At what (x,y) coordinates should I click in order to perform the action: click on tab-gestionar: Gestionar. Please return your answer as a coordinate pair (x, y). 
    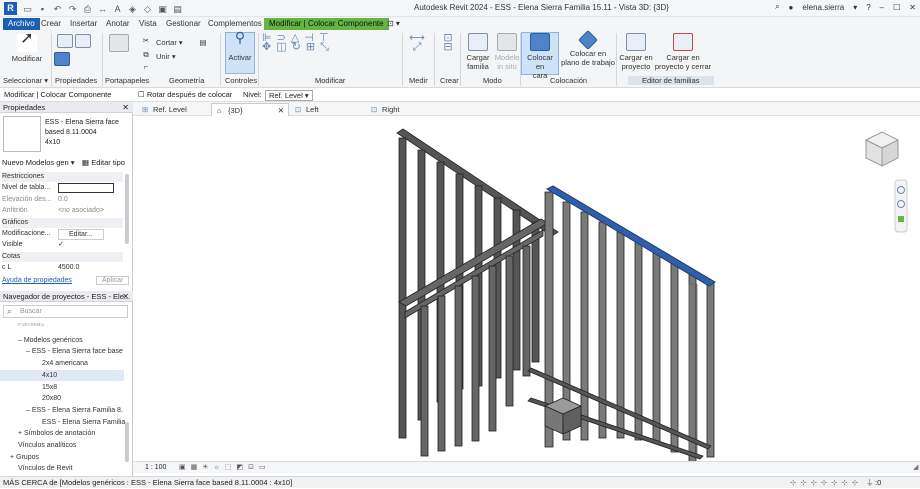
    Looking at the image, I should click on (183, 24).